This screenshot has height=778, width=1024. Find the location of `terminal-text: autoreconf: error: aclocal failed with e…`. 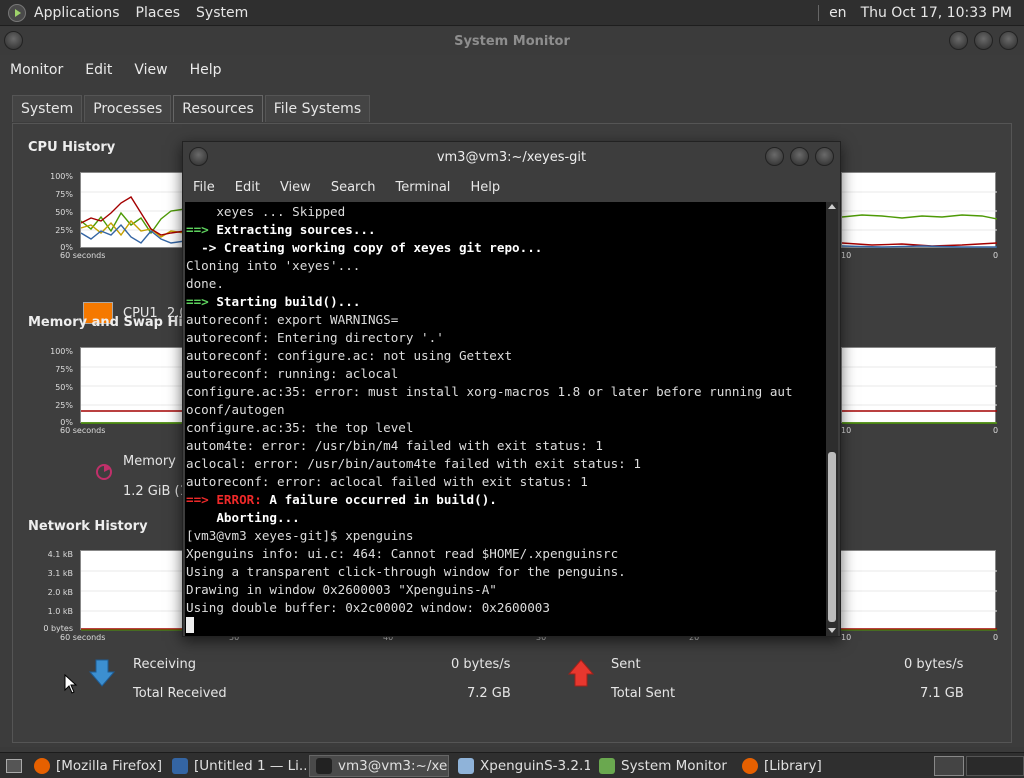

terminal-text: autoreconf: error: aclocal failed with e… is located at coordinates (387, 481).